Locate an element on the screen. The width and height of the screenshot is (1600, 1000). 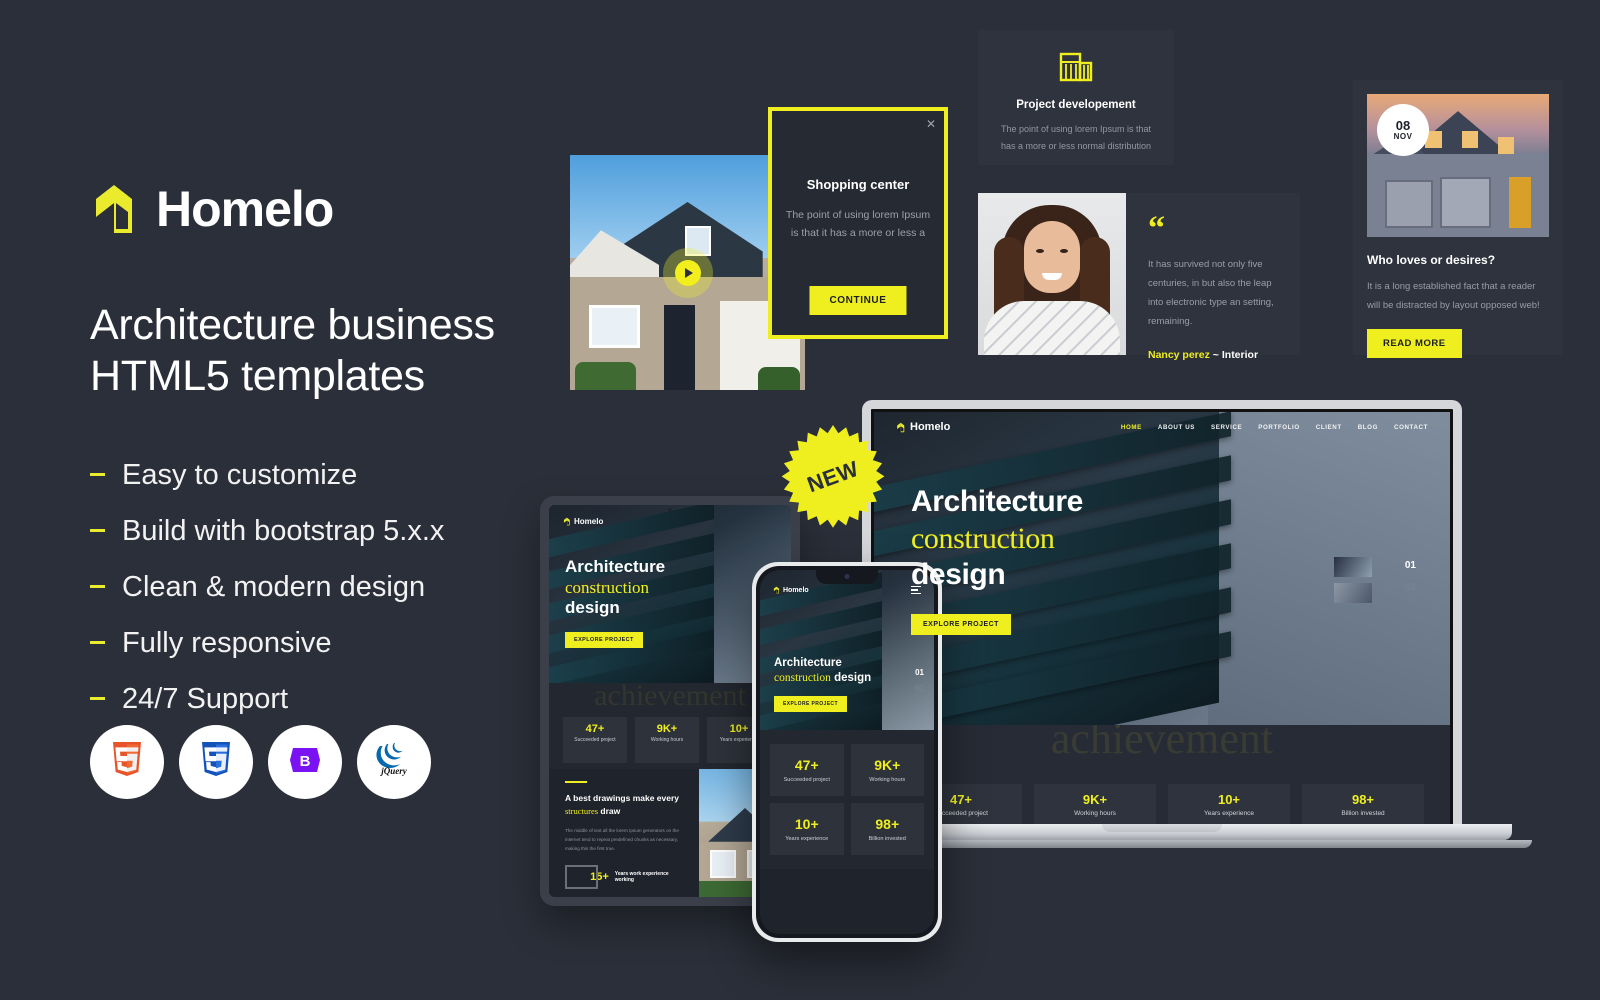
page-title: Architecture business HTML5 templates is located at coordinates (330, 350).